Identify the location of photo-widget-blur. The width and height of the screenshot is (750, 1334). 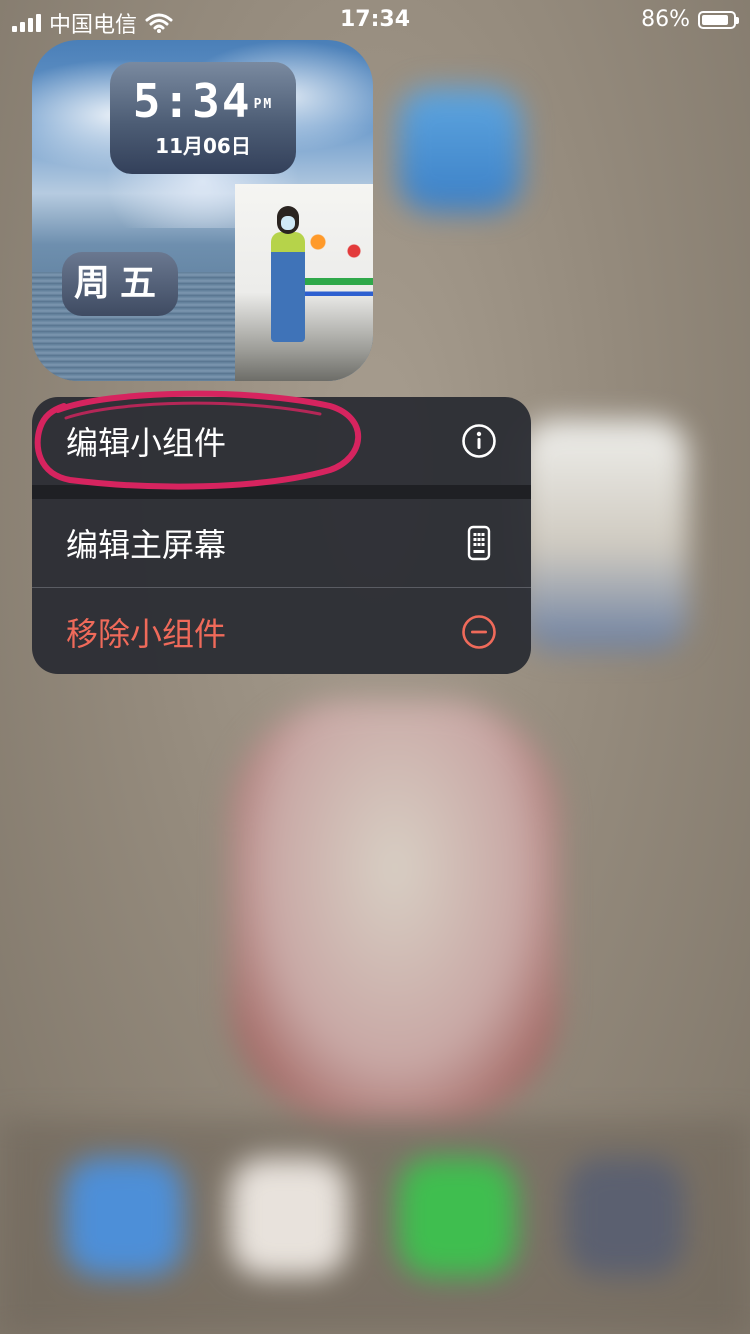
(604, 535).